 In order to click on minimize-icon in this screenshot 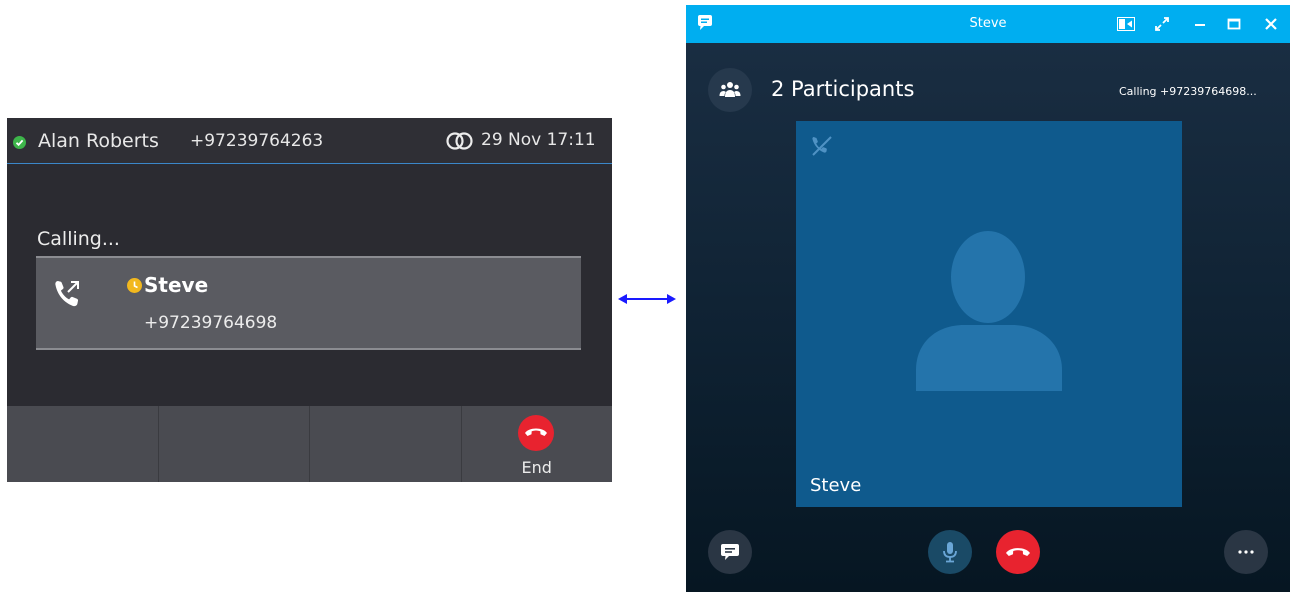, I will do `click(1200, 24)`.